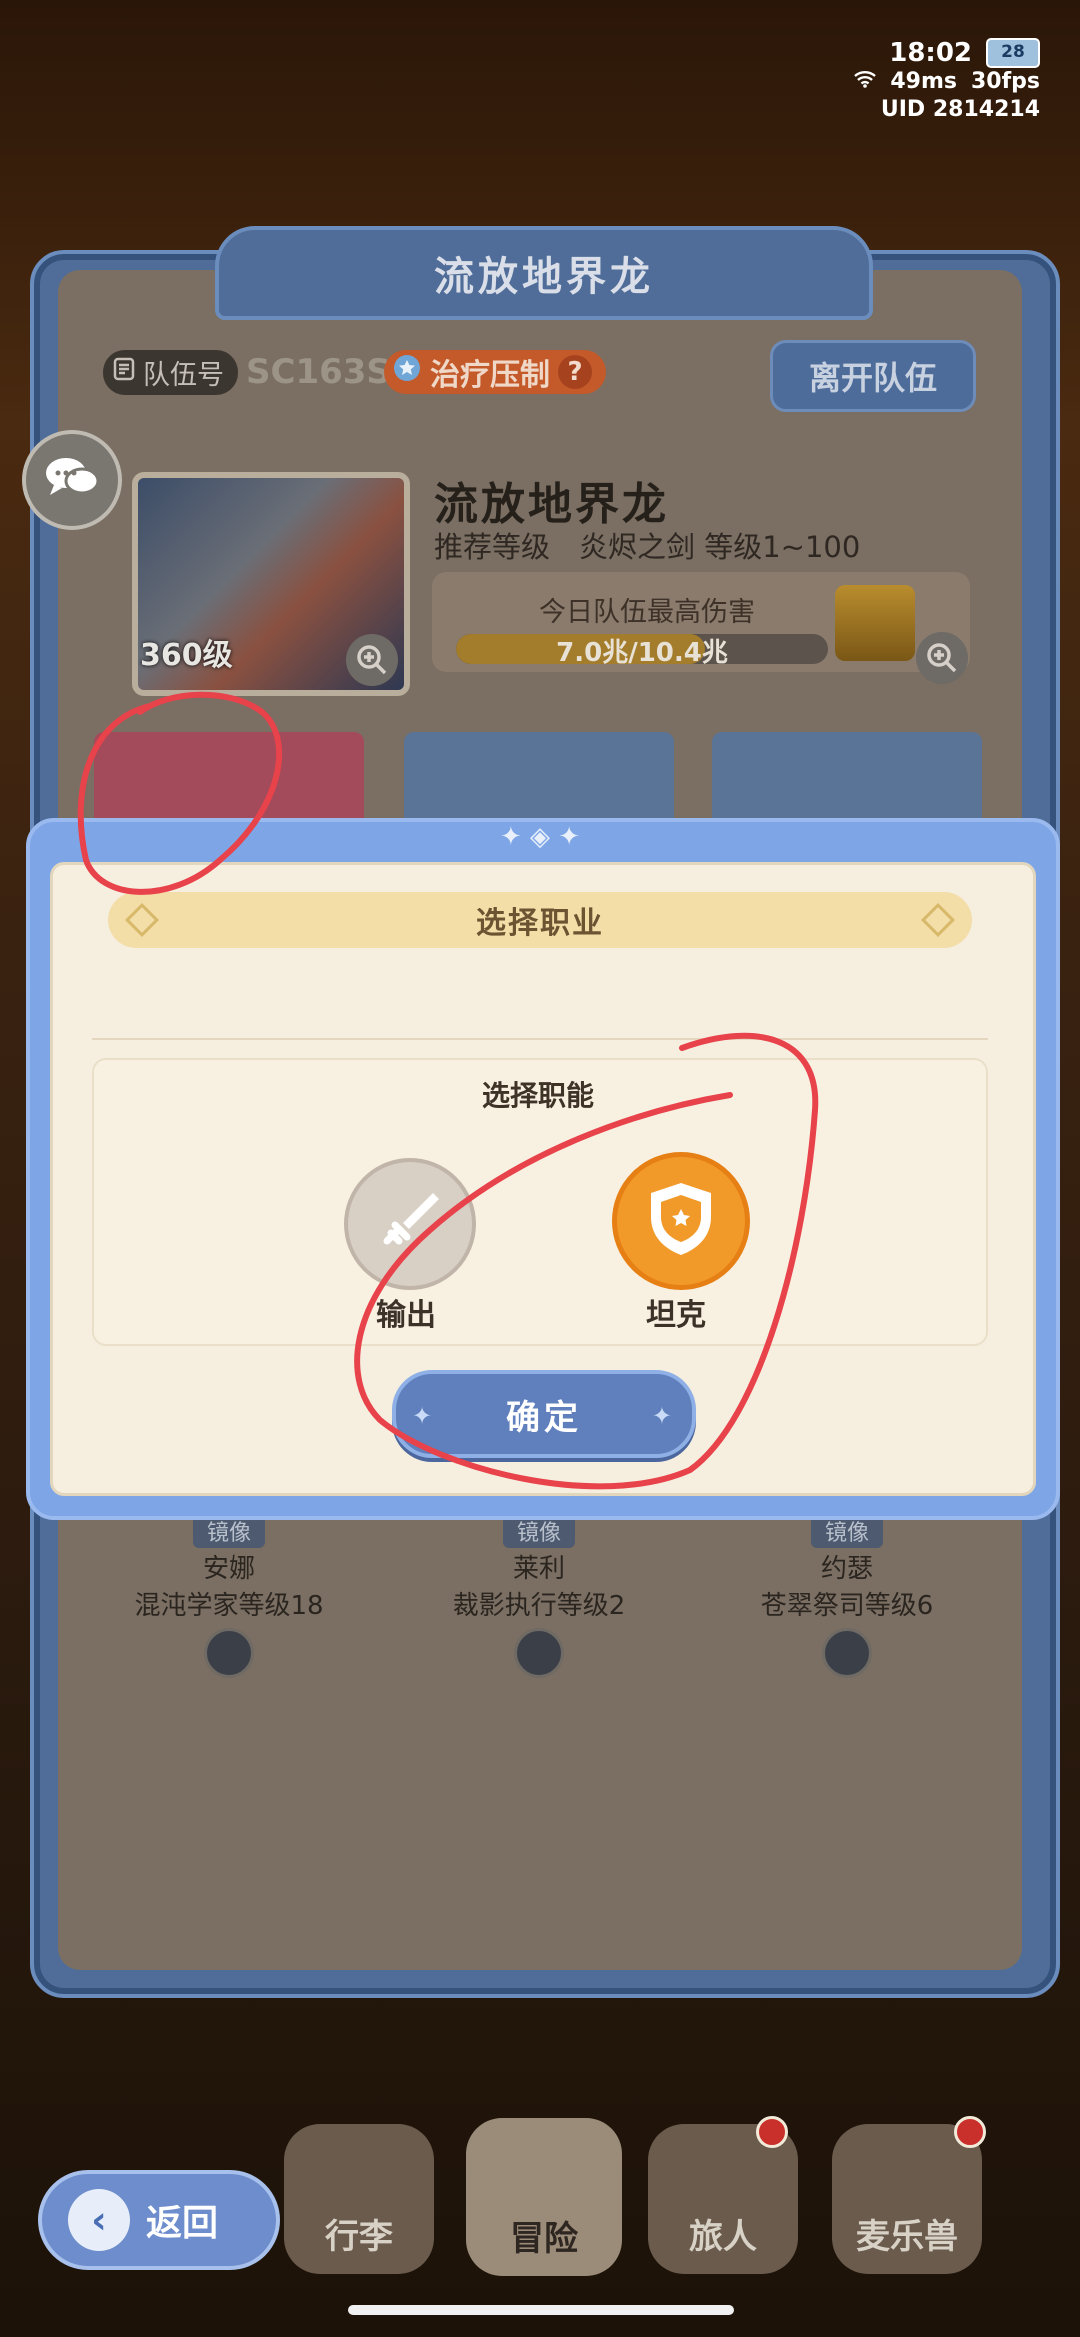 This screenshot has width=1080, height=2337. I want to click on dps-label: 输出, so click(406, 1315).